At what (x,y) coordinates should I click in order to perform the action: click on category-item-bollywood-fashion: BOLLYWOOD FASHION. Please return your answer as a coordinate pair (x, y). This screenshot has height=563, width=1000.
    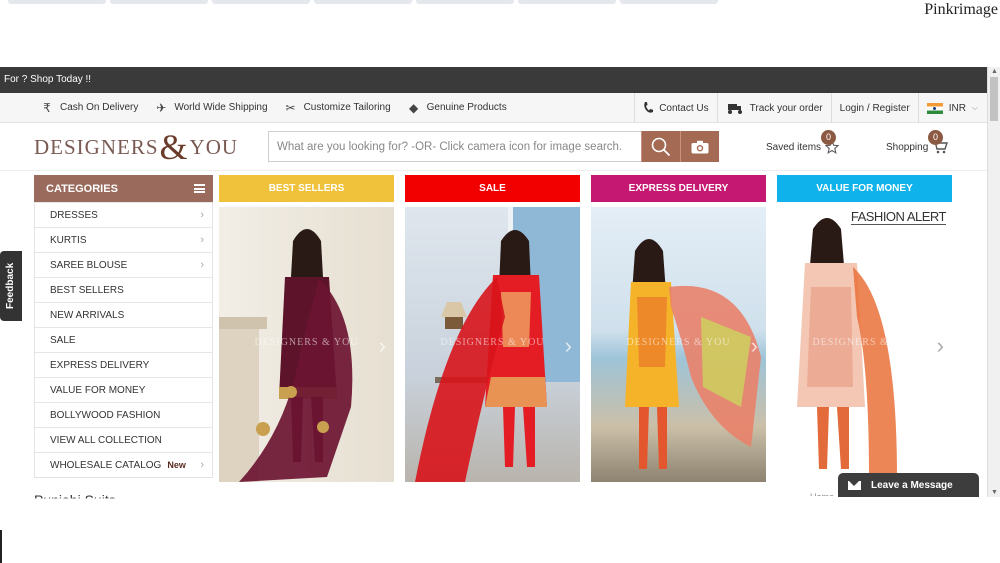
    Looking at the image, I should click on (123, 414).